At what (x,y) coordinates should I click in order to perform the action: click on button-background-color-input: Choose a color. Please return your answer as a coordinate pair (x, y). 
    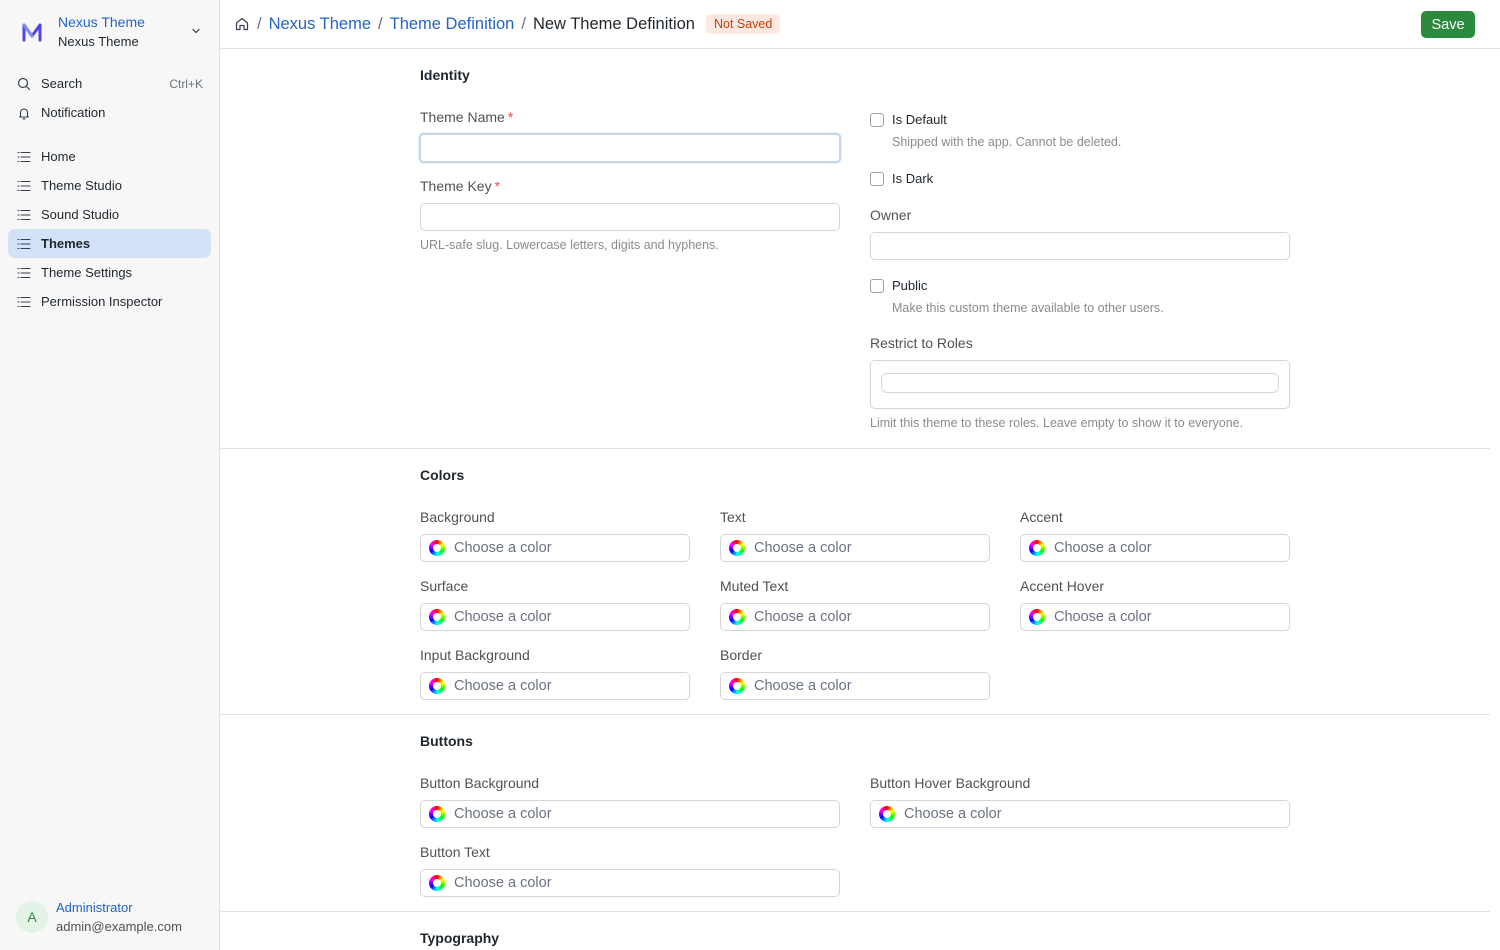
    Looking at the image, I should click on (630, 814).